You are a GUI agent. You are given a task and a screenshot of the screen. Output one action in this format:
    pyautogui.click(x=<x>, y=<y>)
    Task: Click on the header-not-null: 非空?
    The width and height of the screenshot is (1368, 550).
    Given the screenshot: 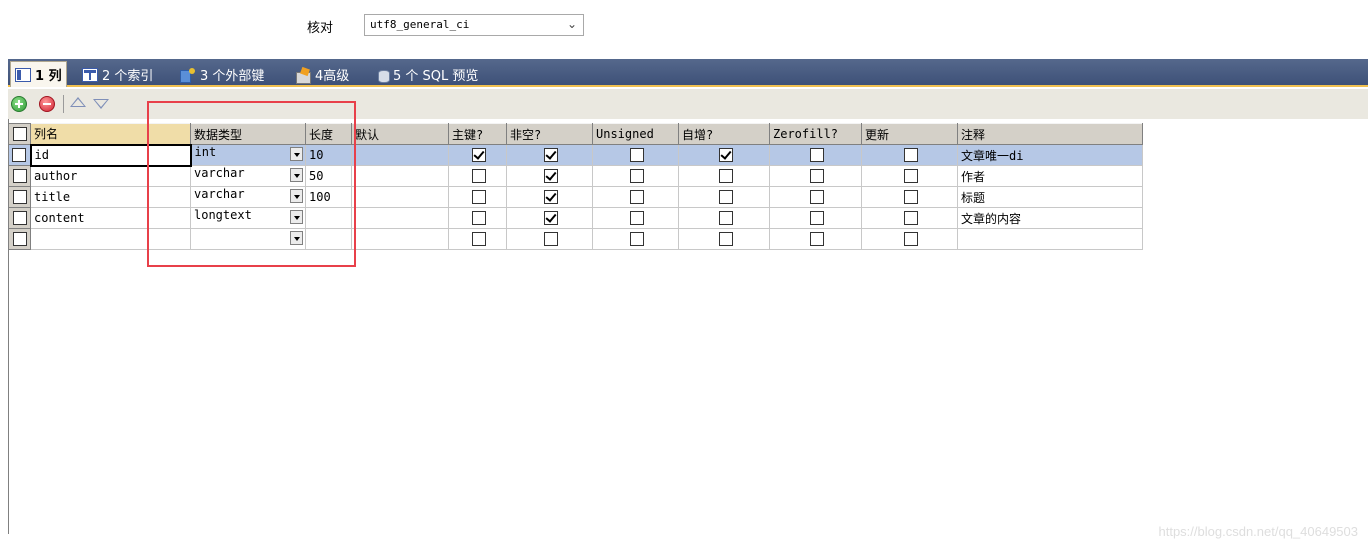 What is the action you would take?
    pyautogui.click(x=549, y=134)
    